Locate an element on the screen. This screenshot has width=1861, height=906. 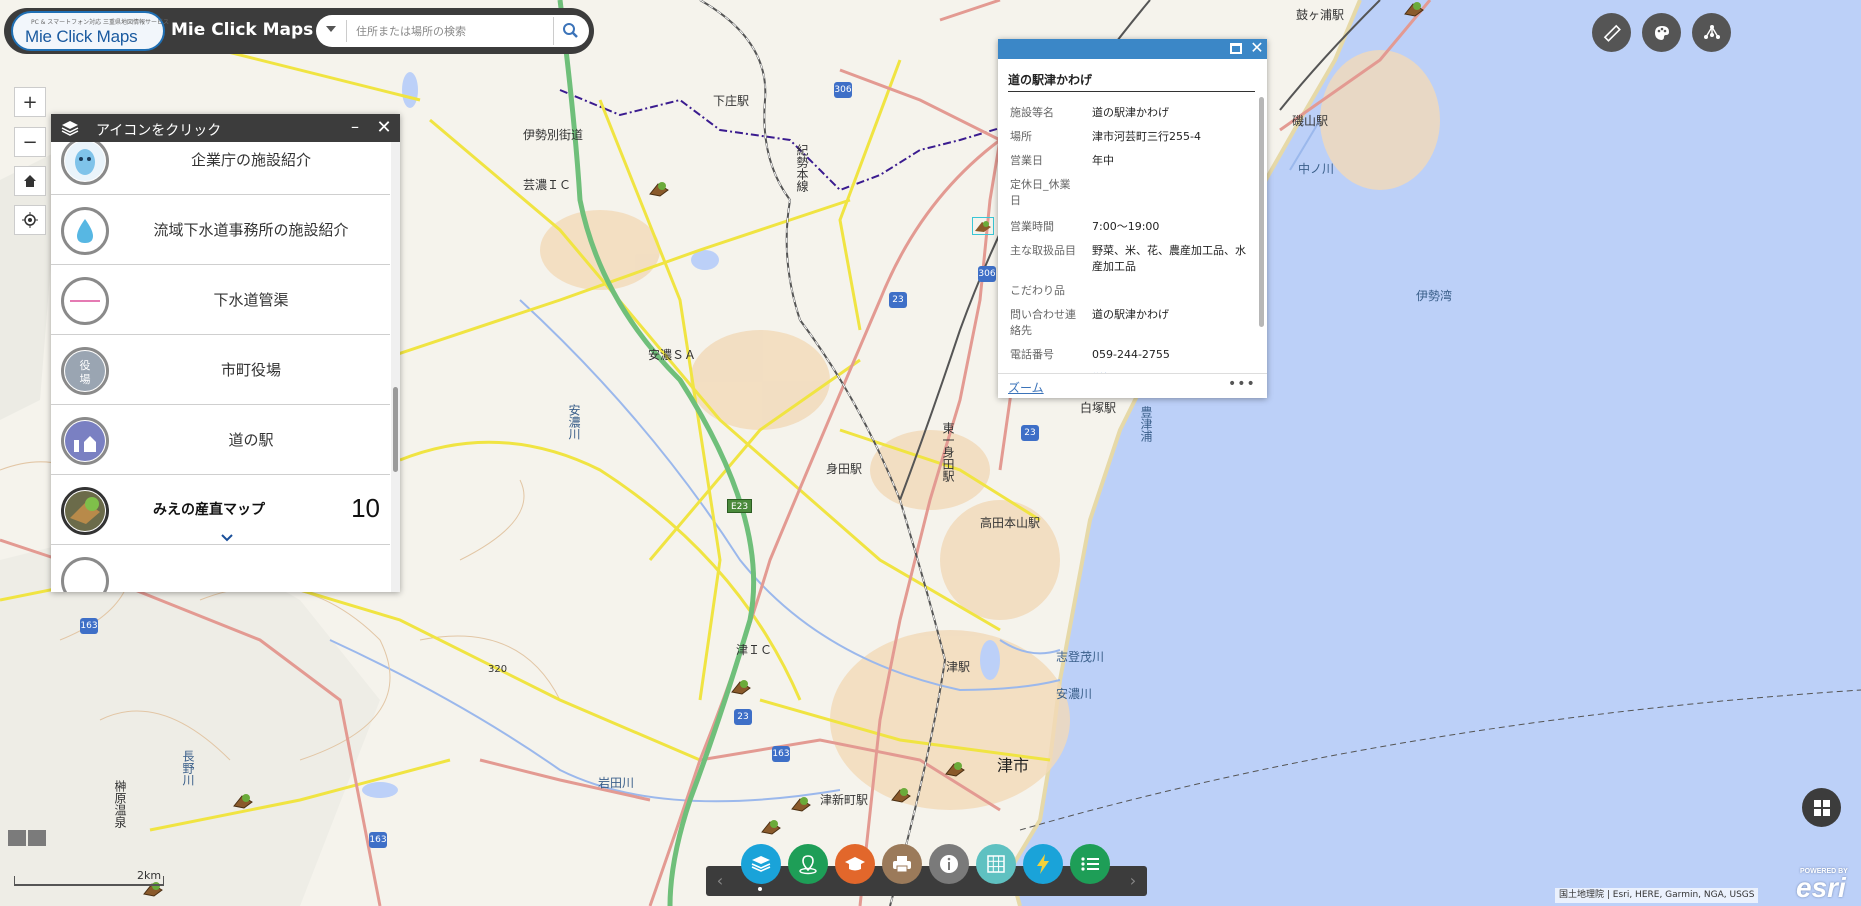
map-label: 320 is located at coordinates (498, 669).